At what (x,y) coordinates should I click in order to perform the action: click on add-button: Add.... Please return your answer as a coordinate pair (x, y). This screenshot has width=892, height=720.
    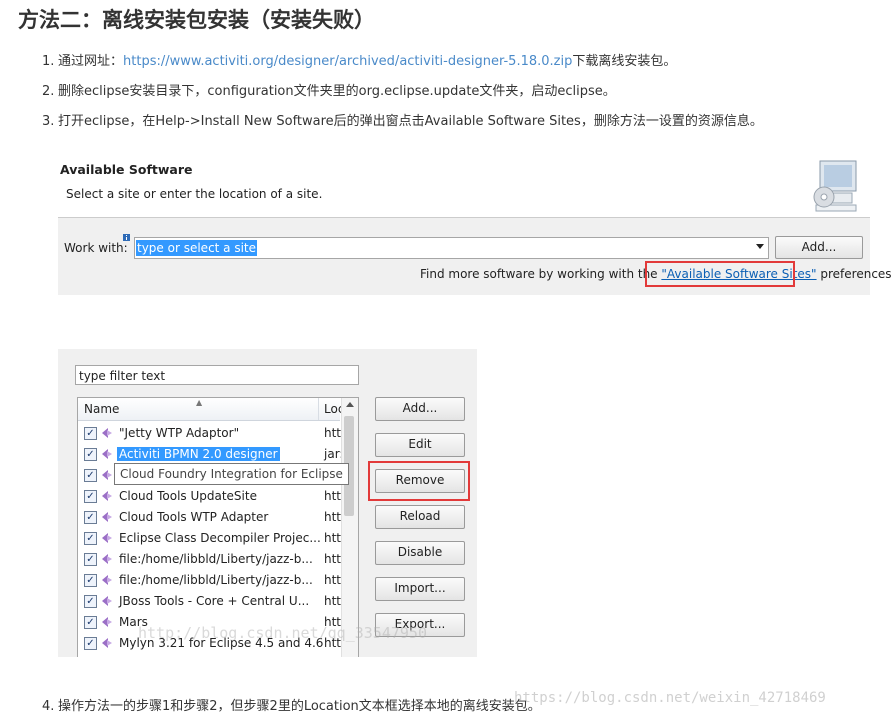
    Looking at the image, I should click on (420, 409).